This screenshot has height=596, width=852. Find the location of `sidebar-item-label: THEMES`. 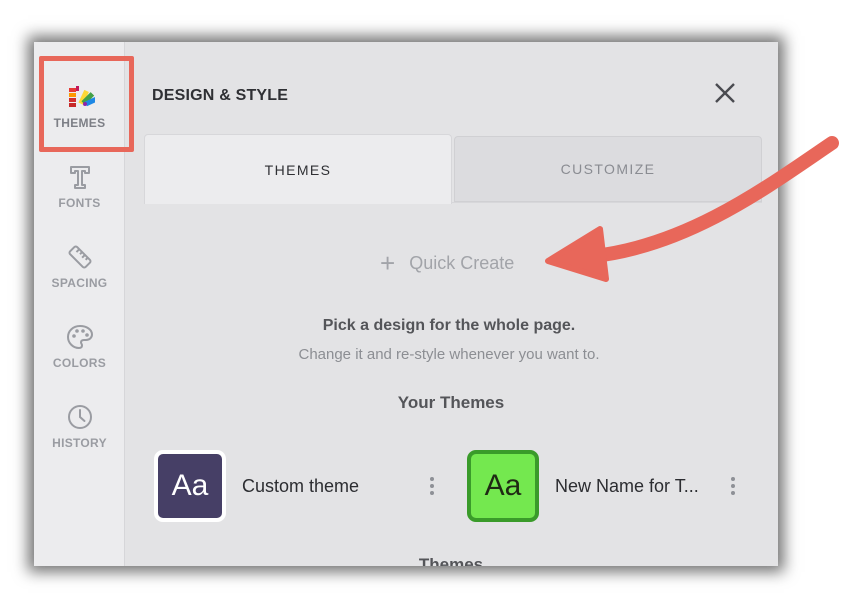

sidebar-item-label: THEMES is located at coordinates (79, 123).